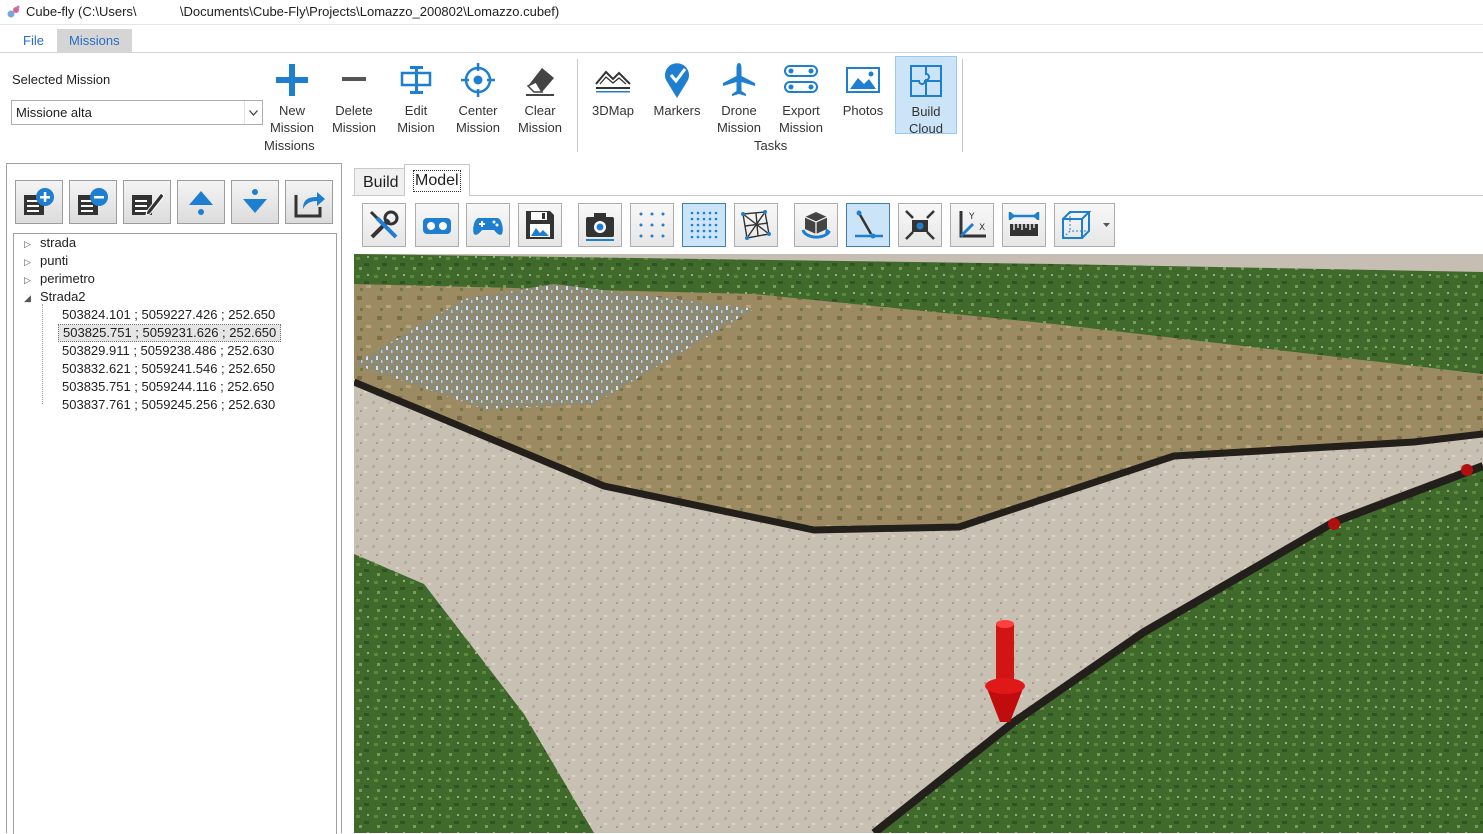  Describe the element at coordinates (756, 225) in the screenshot. I see `mesh-button` at that location.